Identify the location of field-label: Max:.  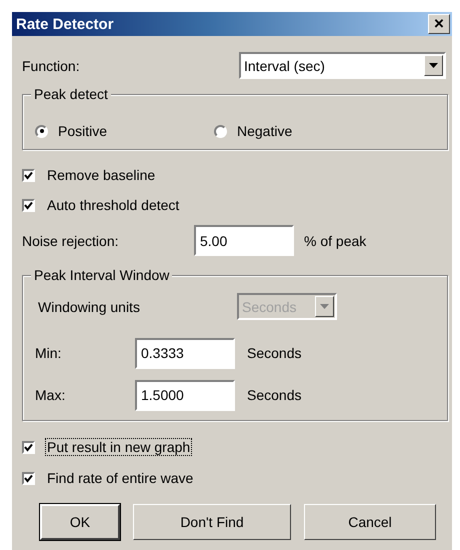
(50, 395).